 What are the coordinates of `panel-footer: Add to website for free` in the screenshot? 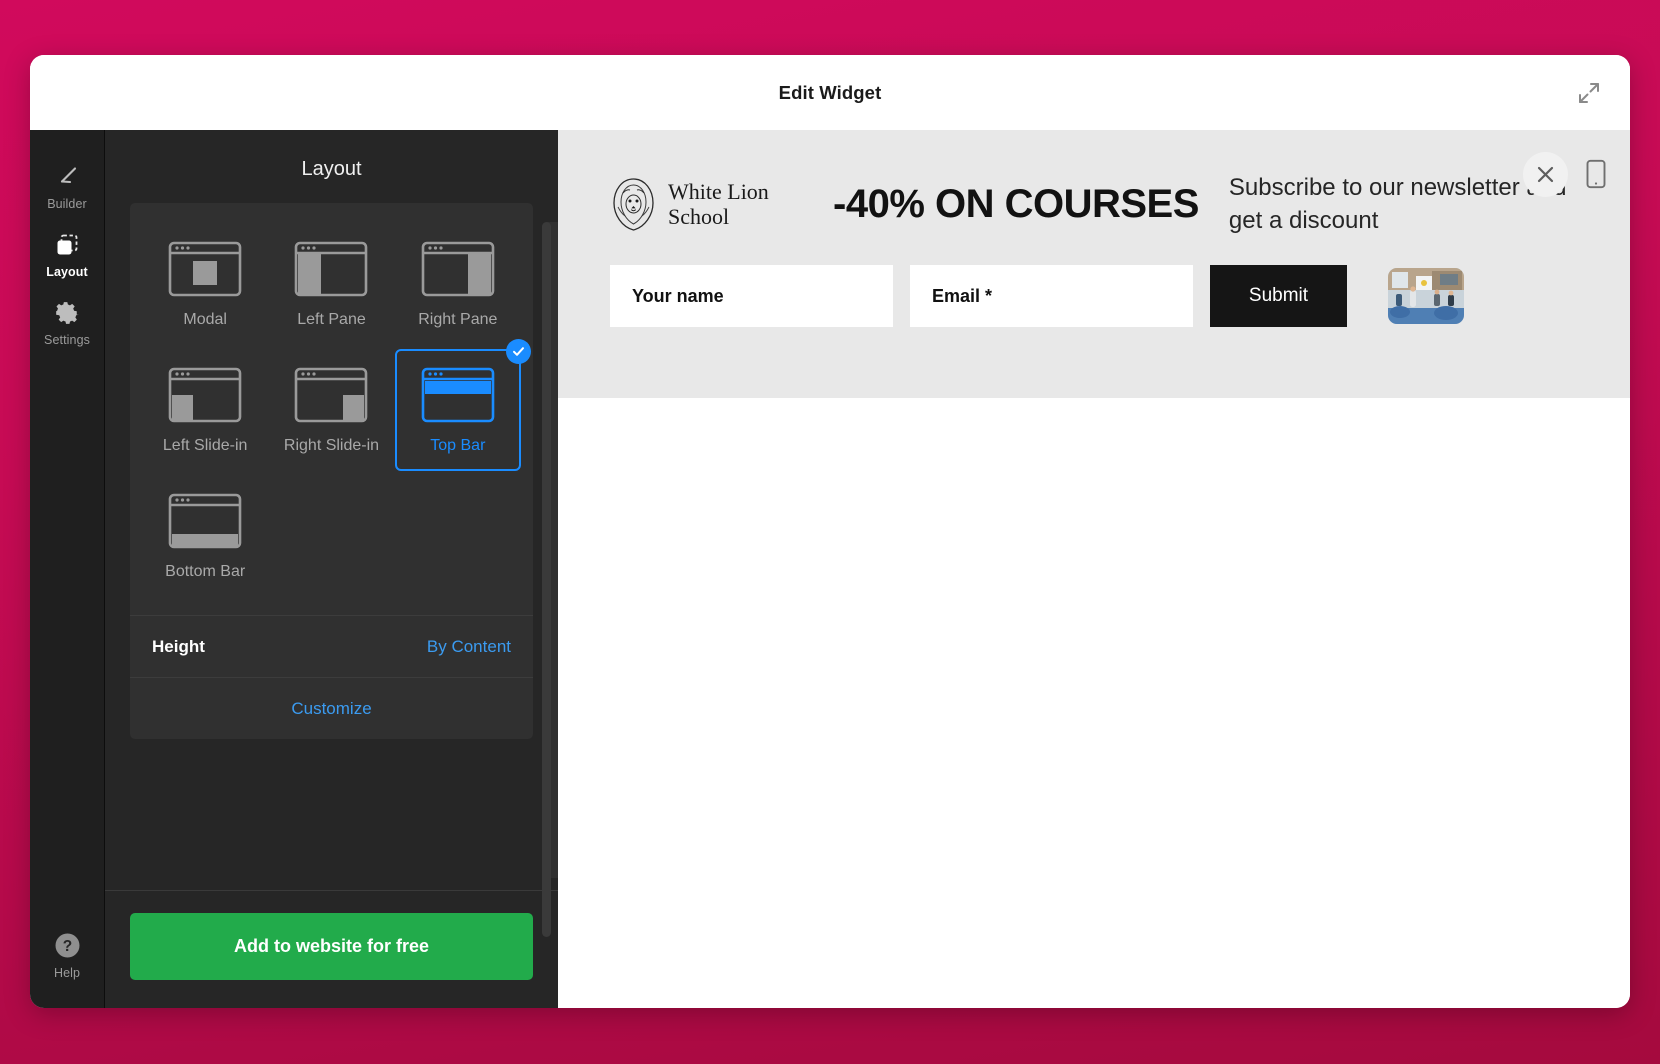 It's located at (331, 949).